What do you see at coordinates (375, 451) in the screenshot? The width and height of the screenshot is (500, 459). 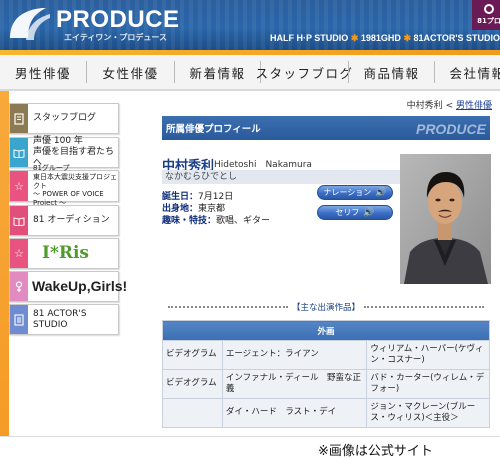 I see `image-caption: ※画像は公式サイト` at bounding box center [375, 451].